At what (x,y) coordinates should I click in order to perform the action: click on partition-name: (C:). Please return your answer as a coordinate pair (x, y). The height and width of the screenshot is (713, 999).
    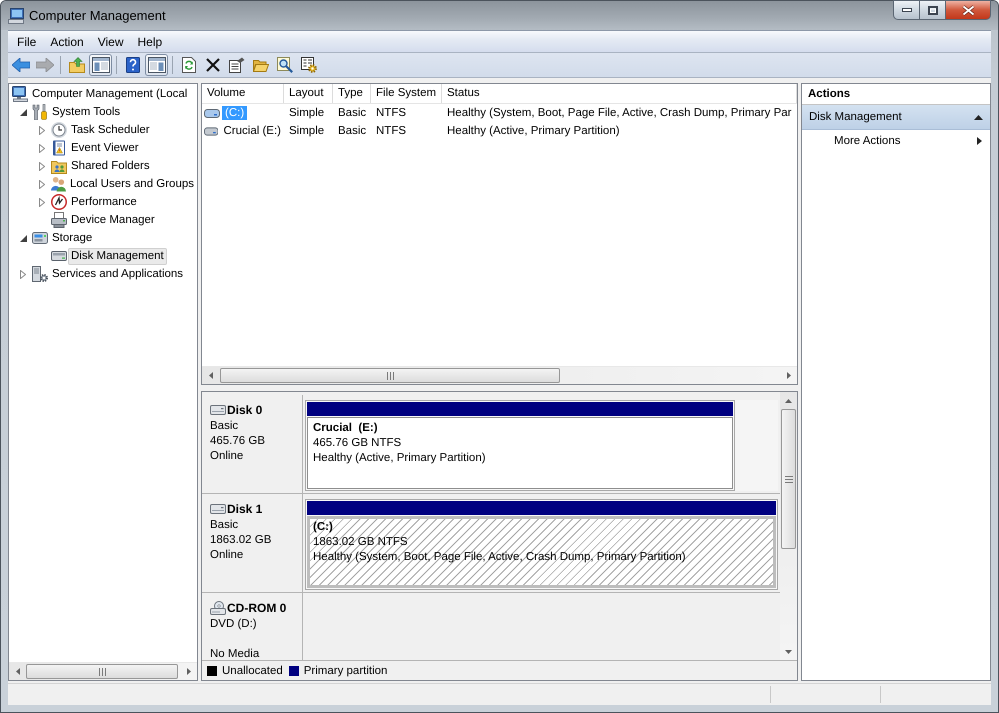
    Looking at the image, I should click on (323, 527).